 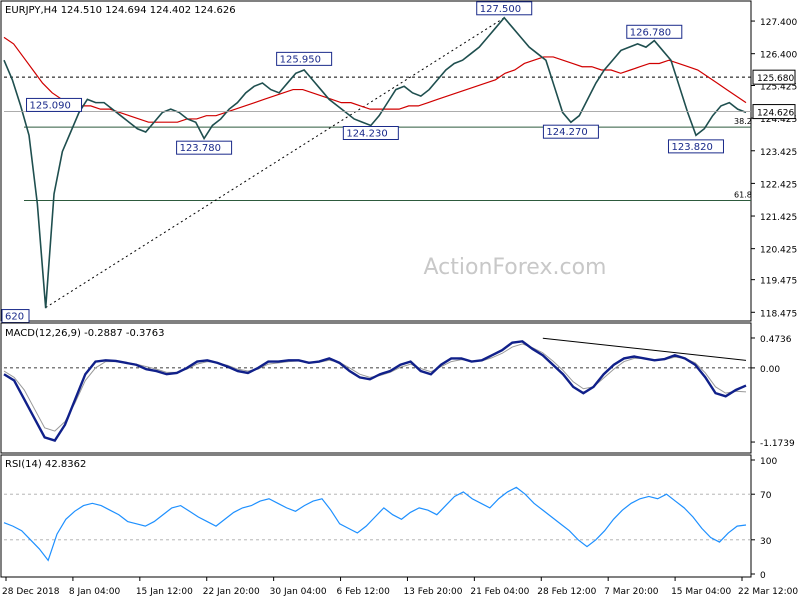 I want to click on swing-label: 126.780, so click(x=650, y=32).